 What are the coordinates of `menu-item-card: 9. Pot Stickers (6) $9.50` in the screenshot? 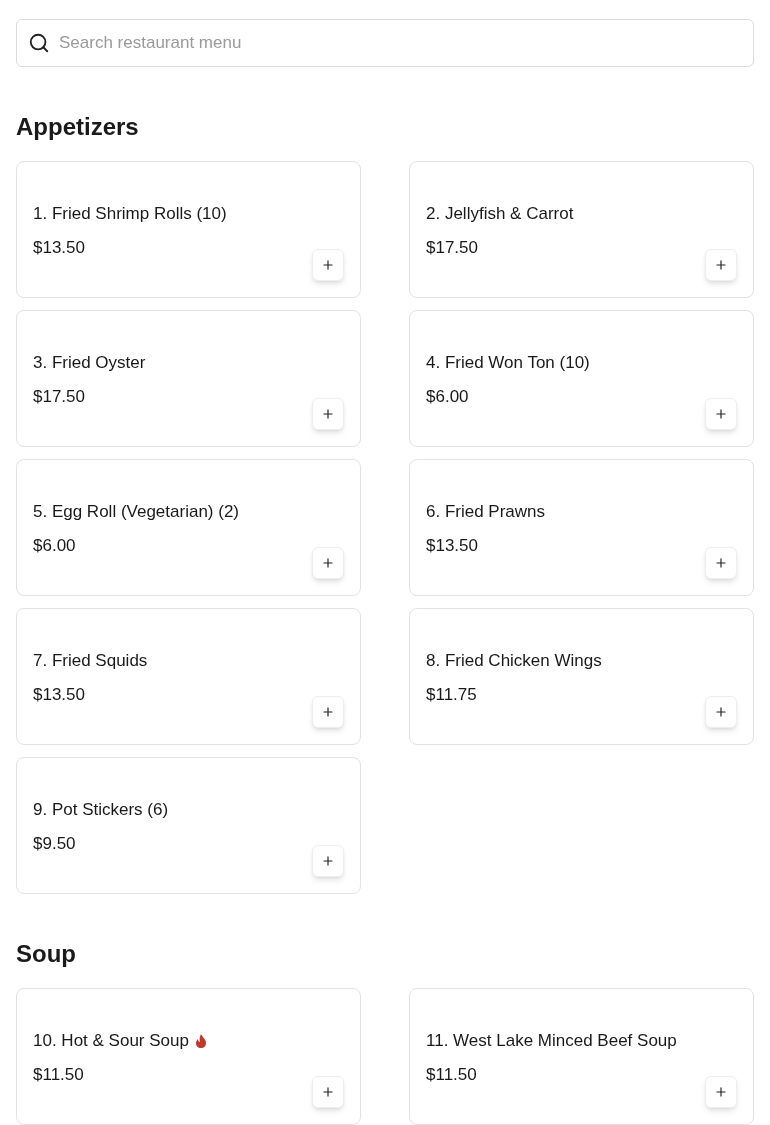 It's located at (188, 825).